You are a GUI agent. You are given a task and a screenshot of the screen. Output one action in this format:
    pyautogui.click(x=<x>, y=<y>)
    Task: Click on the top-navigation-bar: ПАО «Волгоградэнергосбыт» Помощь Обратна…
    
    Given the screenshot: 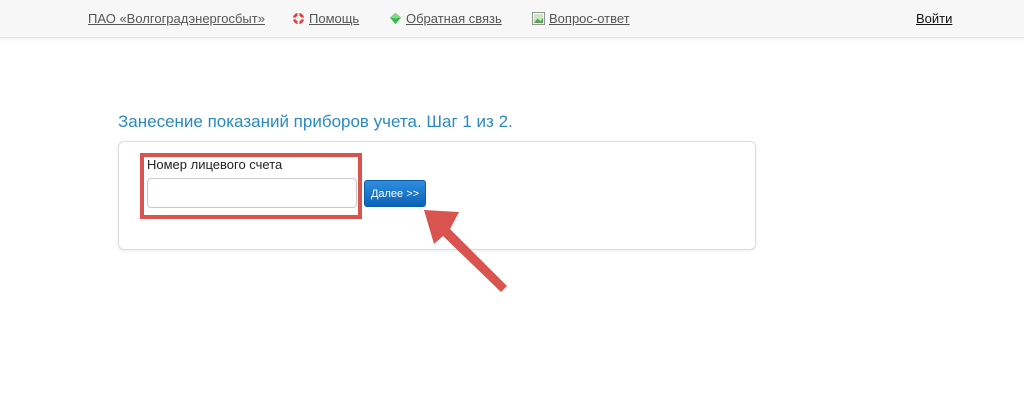 What is the action you would take?
    pyautogui.click(x=512, y=19)
    